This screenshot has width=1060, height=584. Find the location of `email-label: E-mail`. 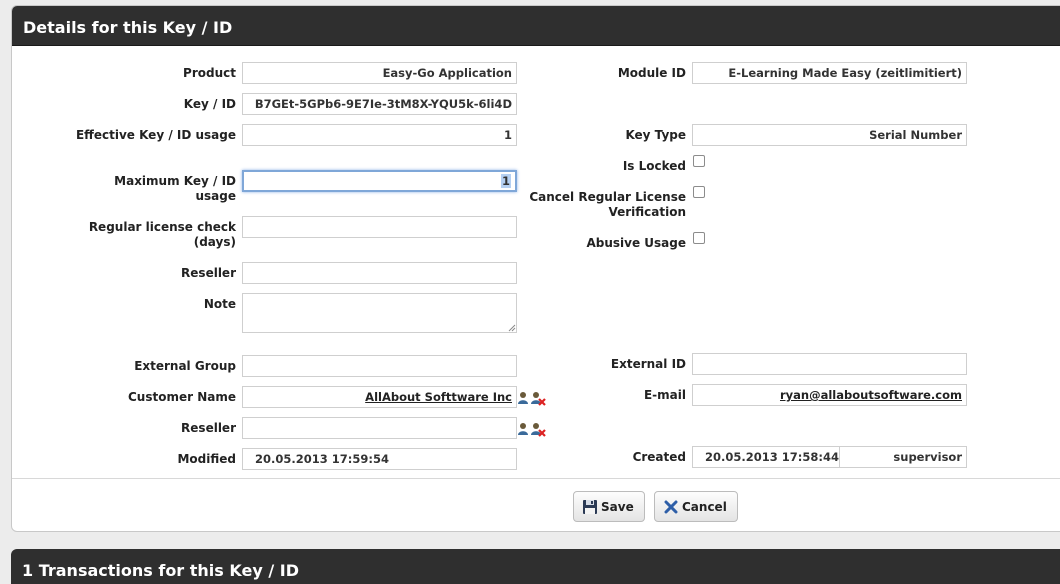

email-label: E-mail is located at coordinates (664, 395).